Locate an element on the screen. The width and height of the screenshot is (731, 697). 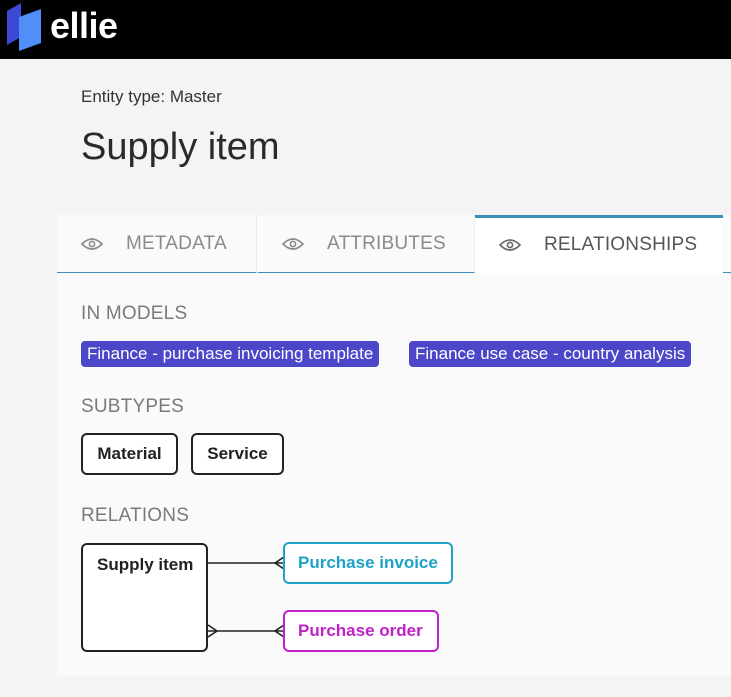
subtypes-heading: SUBTYPES is located at coordinates (132, 406).